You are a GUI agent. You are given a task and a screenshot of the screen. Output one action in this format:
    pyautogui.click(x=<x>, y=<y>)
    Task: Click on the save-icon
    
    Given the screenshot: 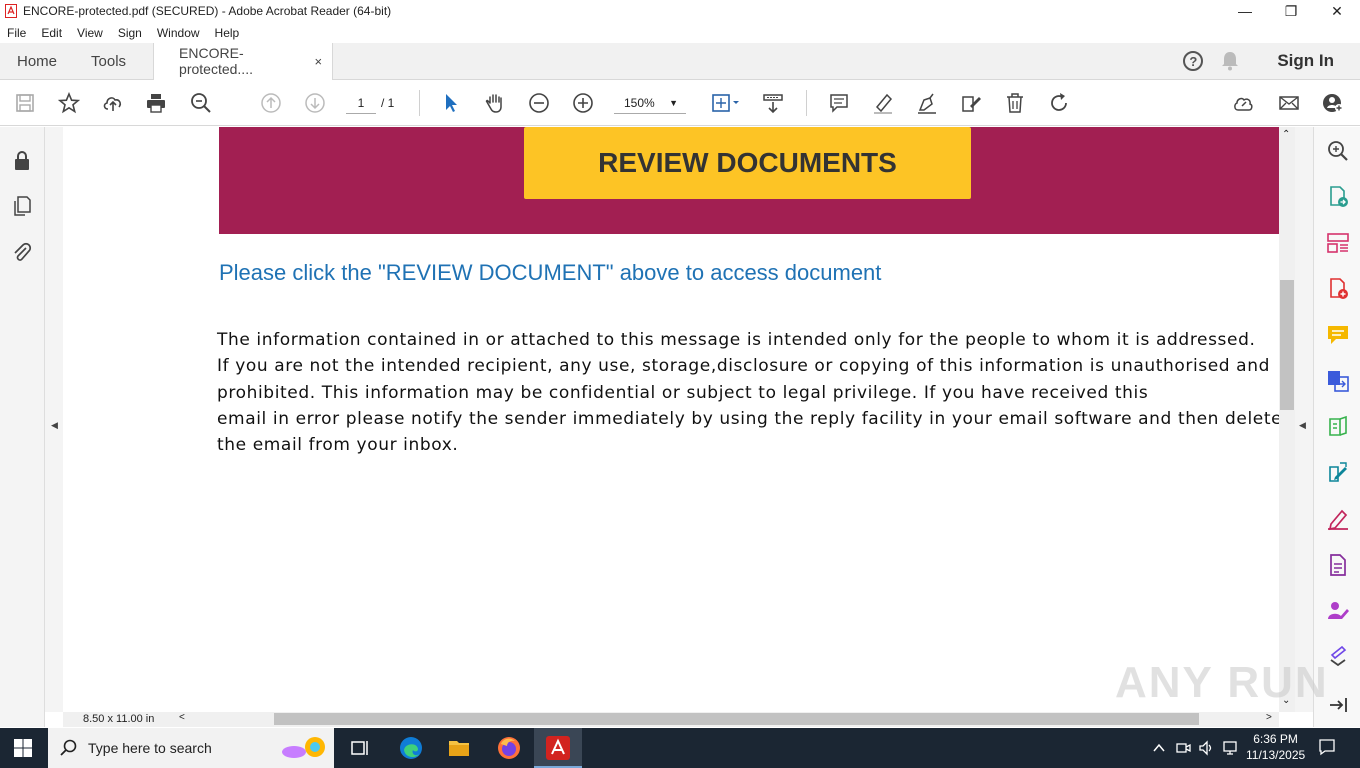 What is the action you would take?
    pyautogui.click(x=25, y=103)
    